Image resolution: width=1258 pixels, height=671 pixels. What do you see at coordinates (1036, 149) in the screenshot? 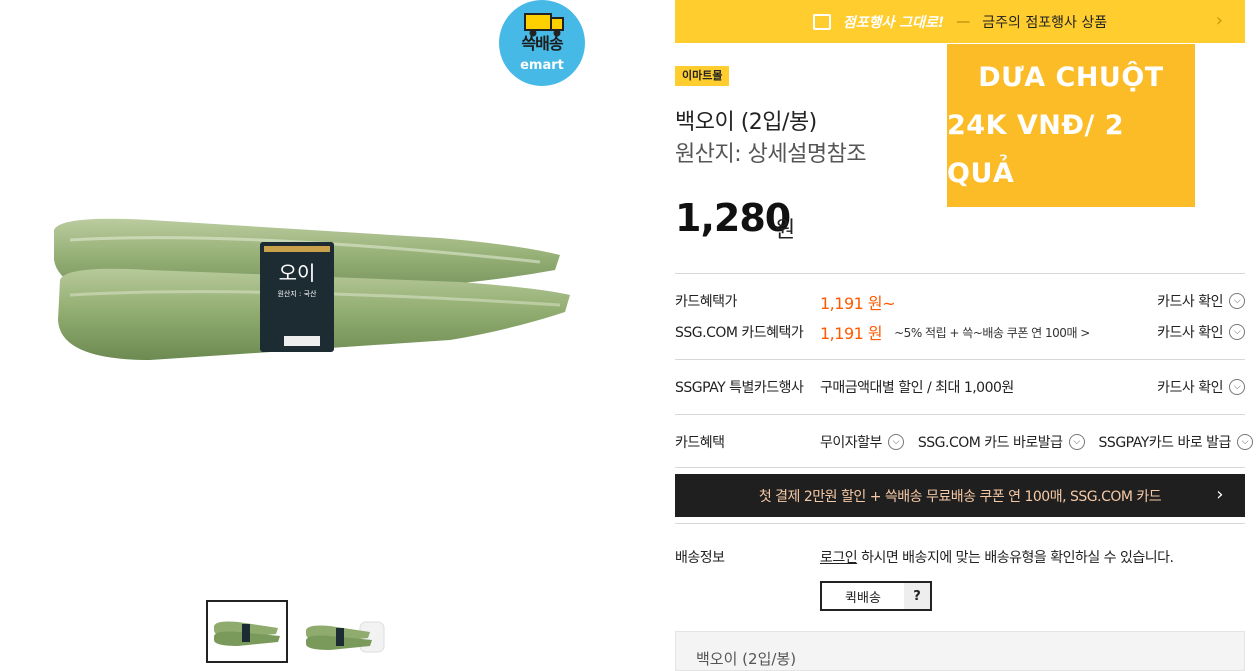
I see `overlay-line-2: 24K VNĐ/ 2 QUẢ` at bounding box center [1036, 149].